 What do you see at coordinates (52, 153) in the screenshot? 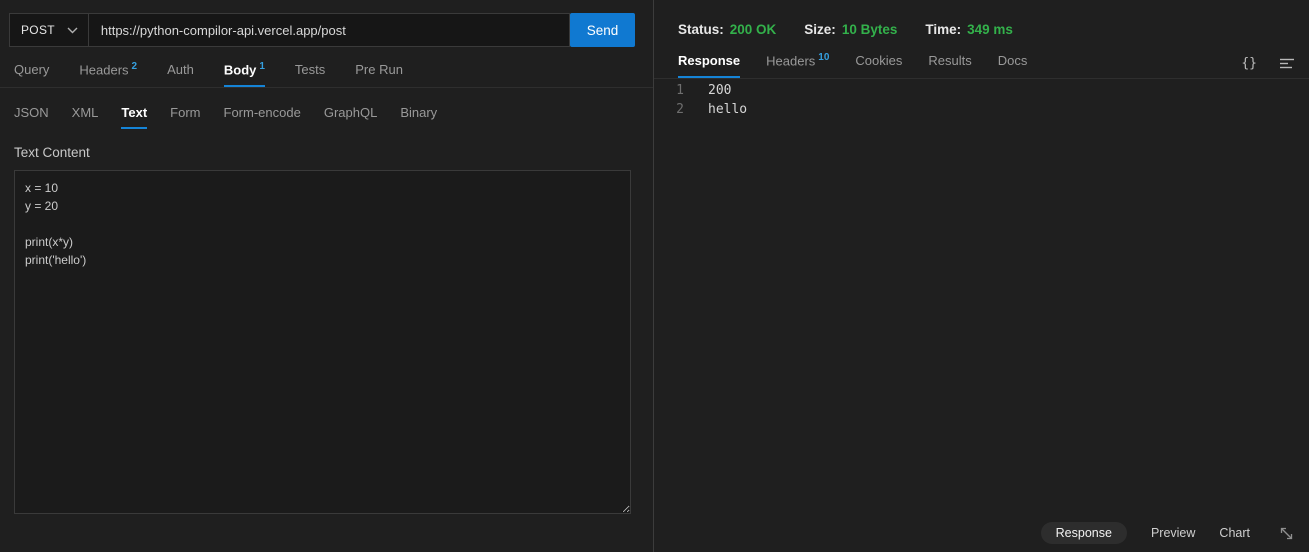
I see `text-content-label: Text Content` at bounding box center [52, 153].